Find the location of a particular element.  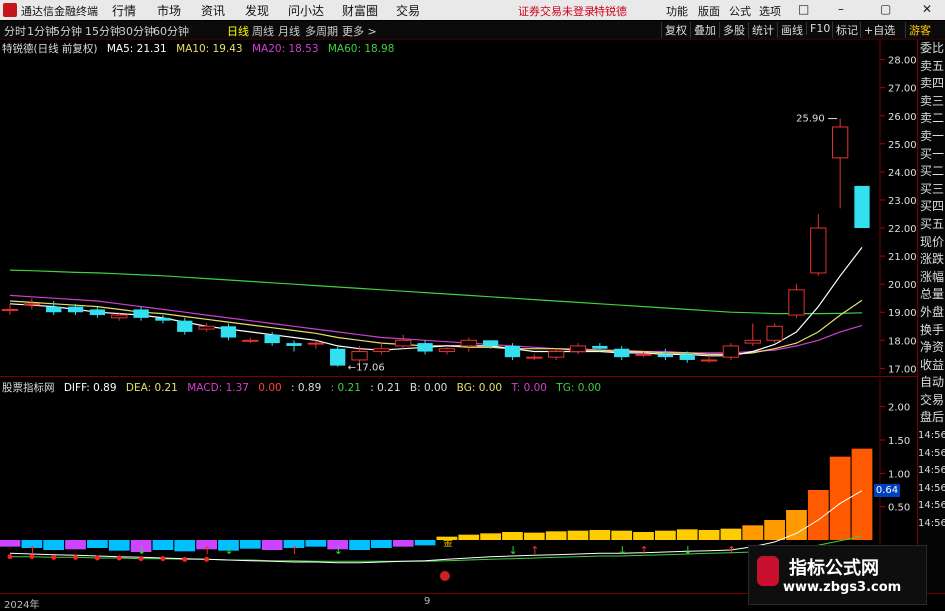

sidebar-item: 总量 is located at coordinates (931, 295).